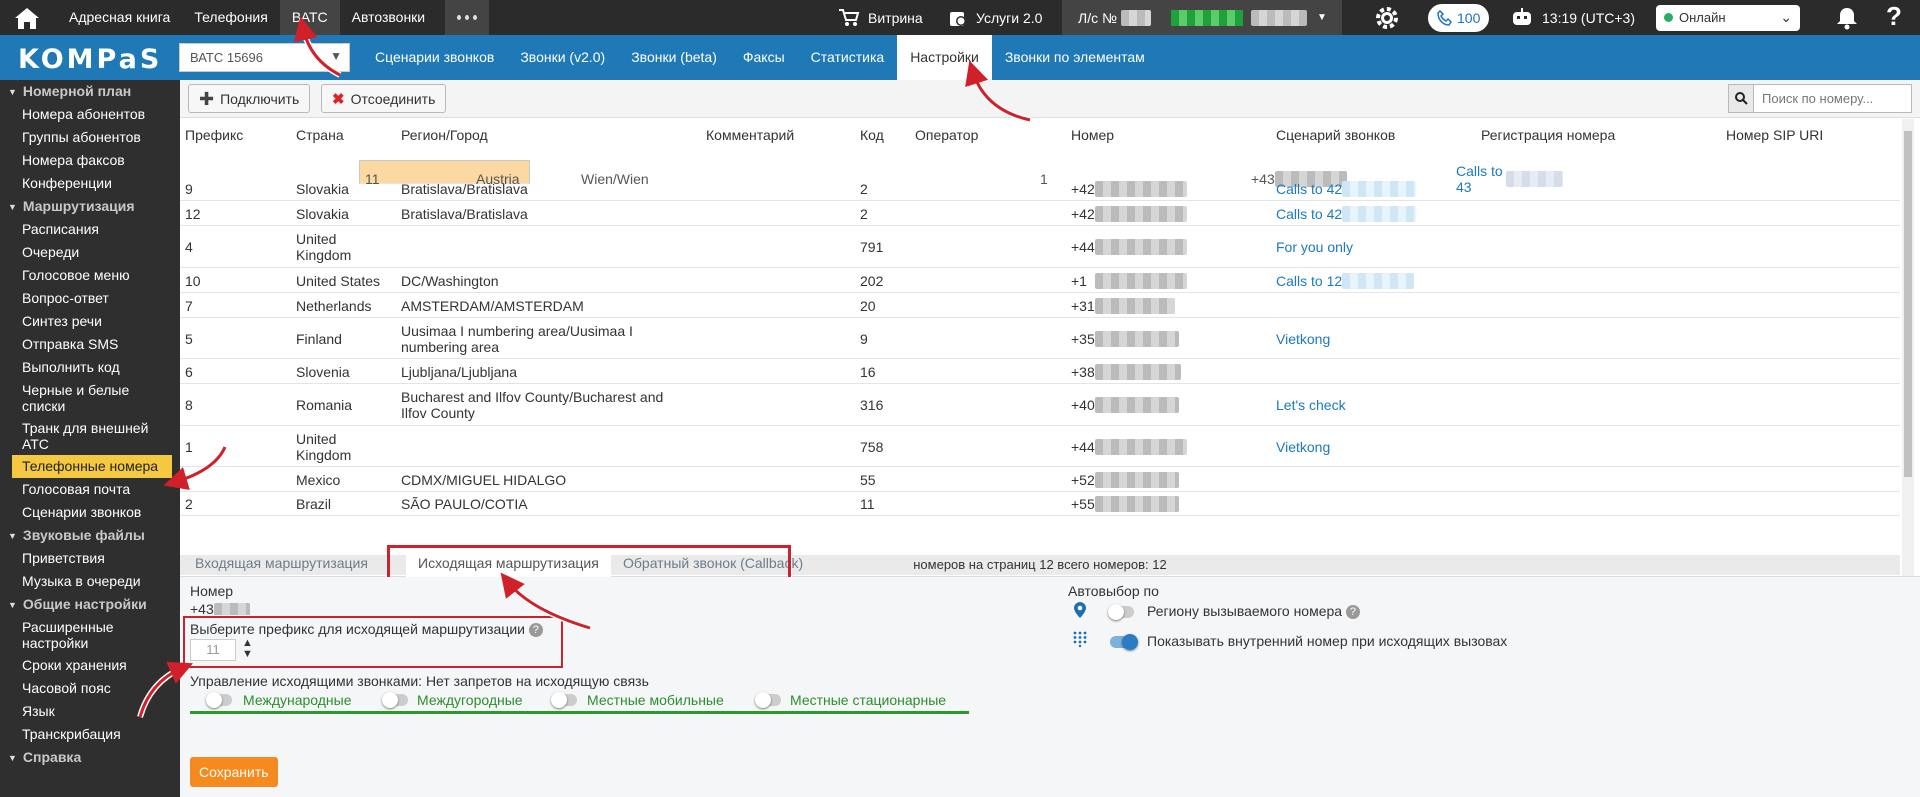 This screenshot has width=1920, height=797. Describe the element at coordinates (90, 734) in the screenshot. I see `sidebar-item-transcription: Транскрибация` at that location.